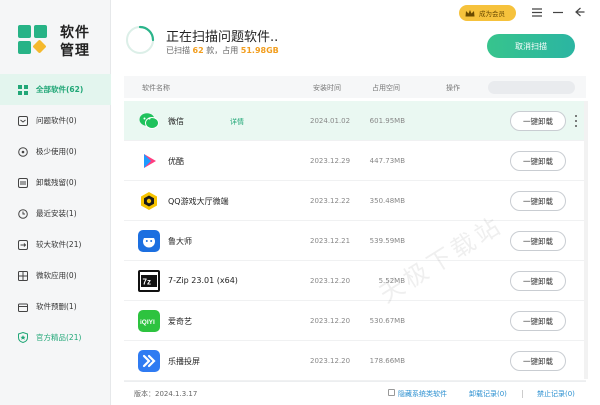  Describe the element at coordinates (387, 161) in the screenshot. I see `disk-usage: 447.73MB` at that location.